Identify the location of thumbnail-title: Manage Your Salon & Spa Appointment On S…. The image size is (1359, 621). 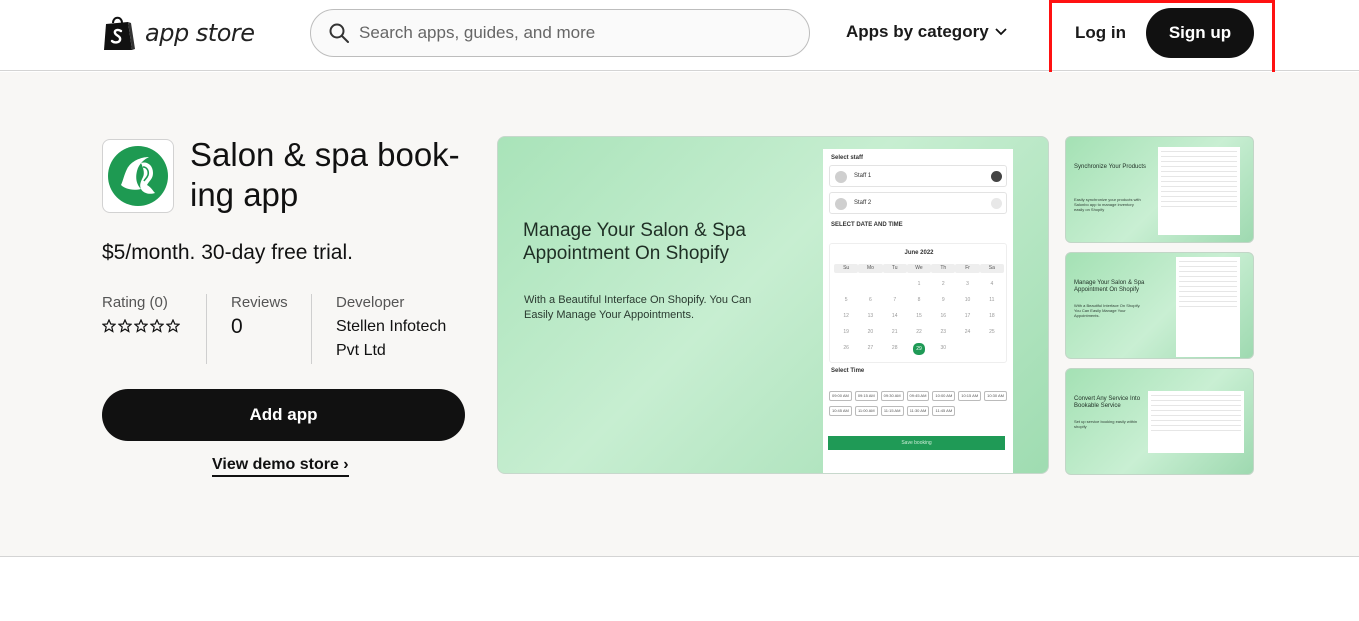
(1109, 286).